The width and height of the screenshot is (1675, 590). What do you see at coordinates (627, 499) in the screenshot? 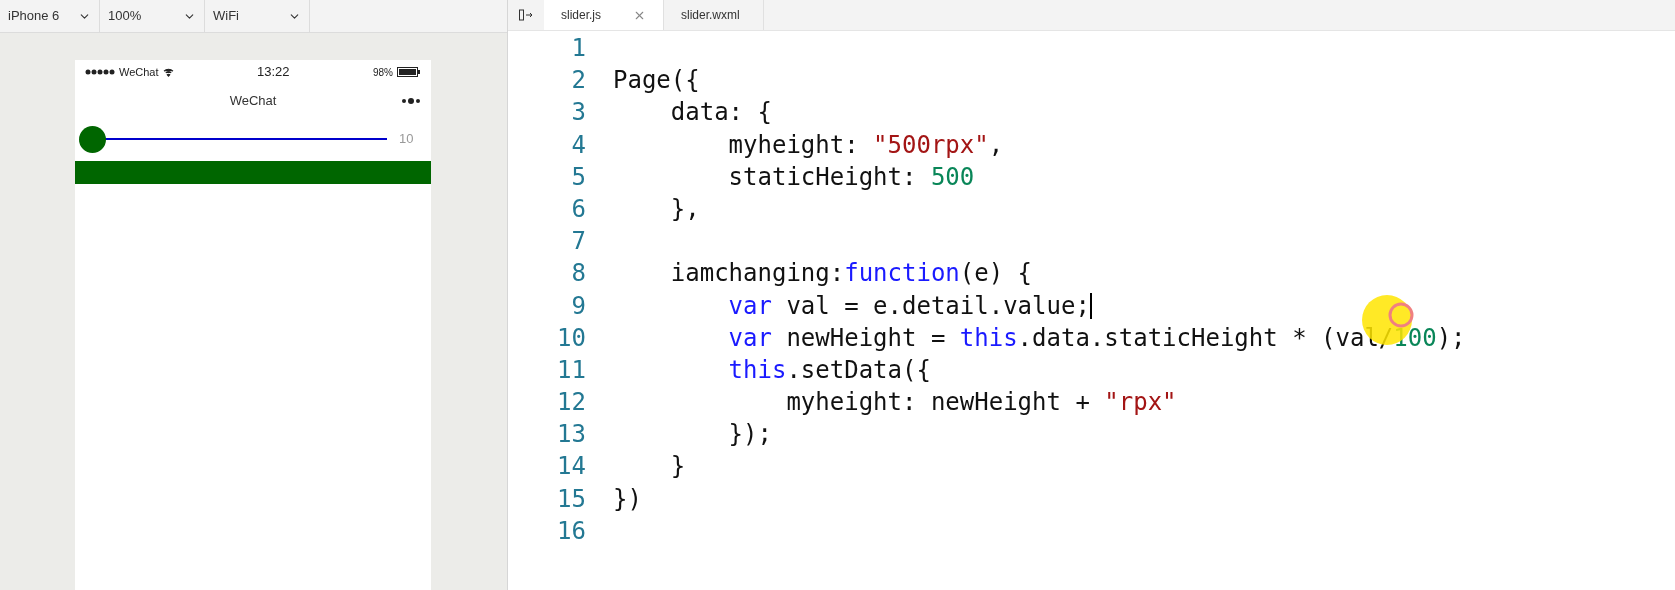
I see `code-line: })` at bounding box center [627, 499].